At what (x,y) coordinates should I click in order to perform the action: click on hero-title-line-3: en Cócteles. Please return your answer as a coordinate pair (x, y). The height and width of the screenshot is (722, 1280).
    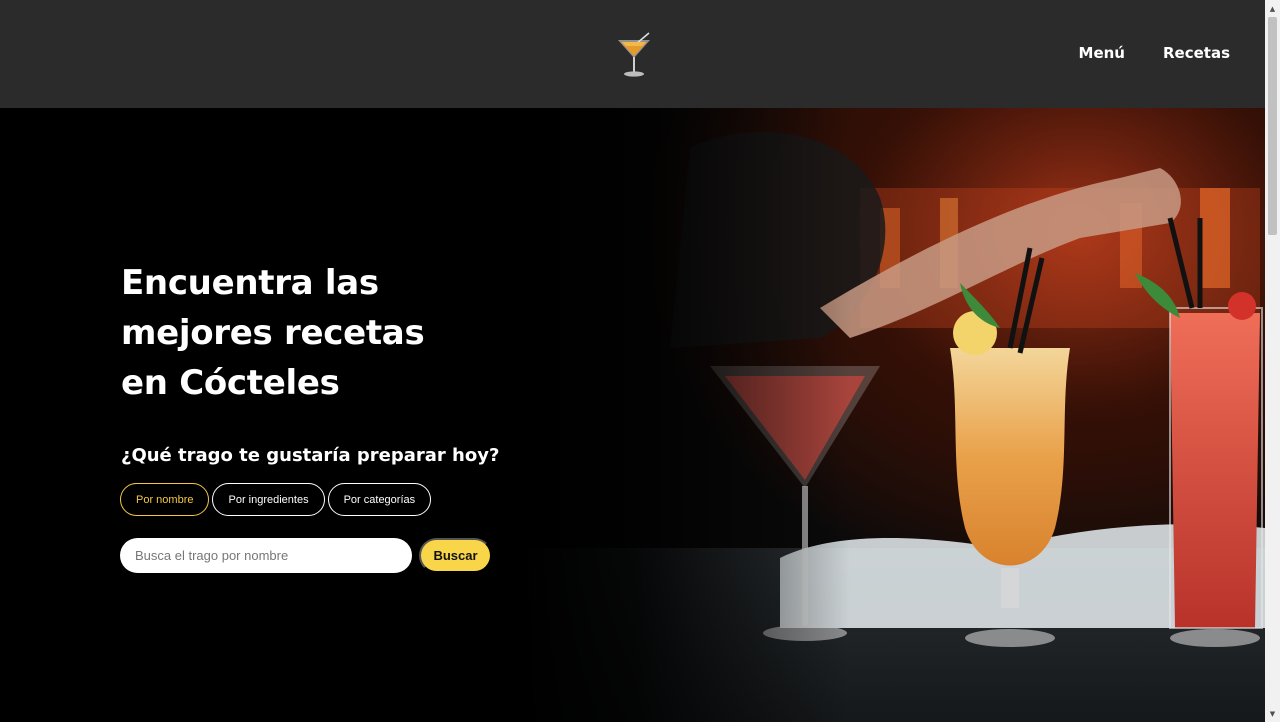
    Looking at the image, I should click on (230, 383).